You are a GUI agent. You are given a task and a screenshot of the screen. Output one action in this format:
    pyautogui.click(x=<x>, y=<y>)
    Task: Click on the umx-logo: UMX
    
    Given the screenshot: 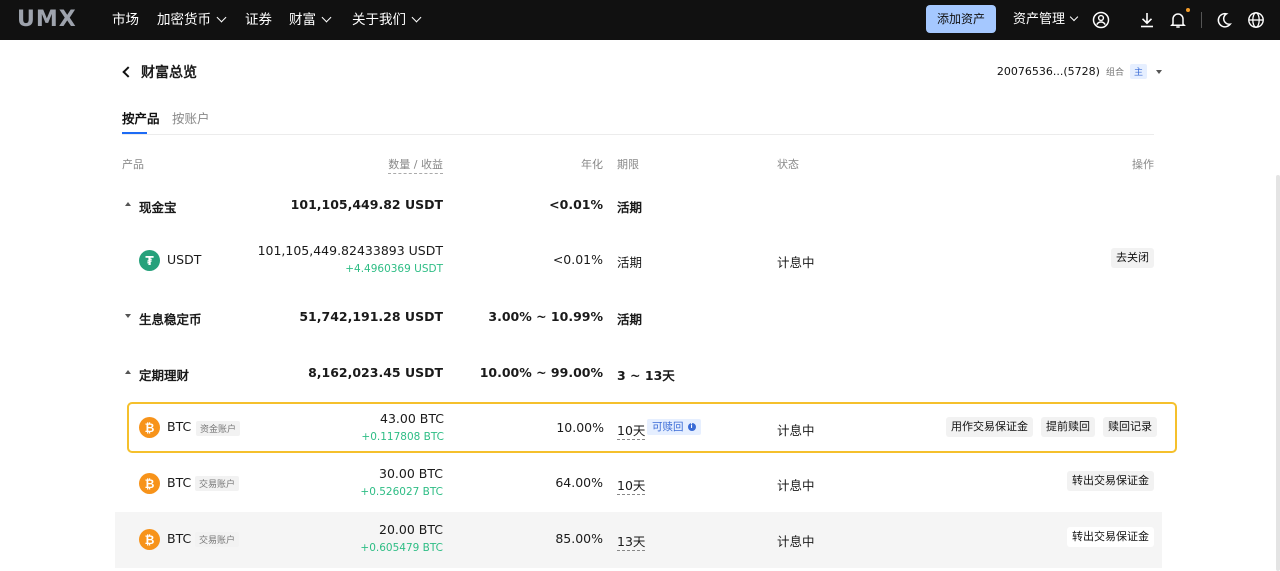 What is the action you would take?
    pyautogui.click(x=47, y=20)
    